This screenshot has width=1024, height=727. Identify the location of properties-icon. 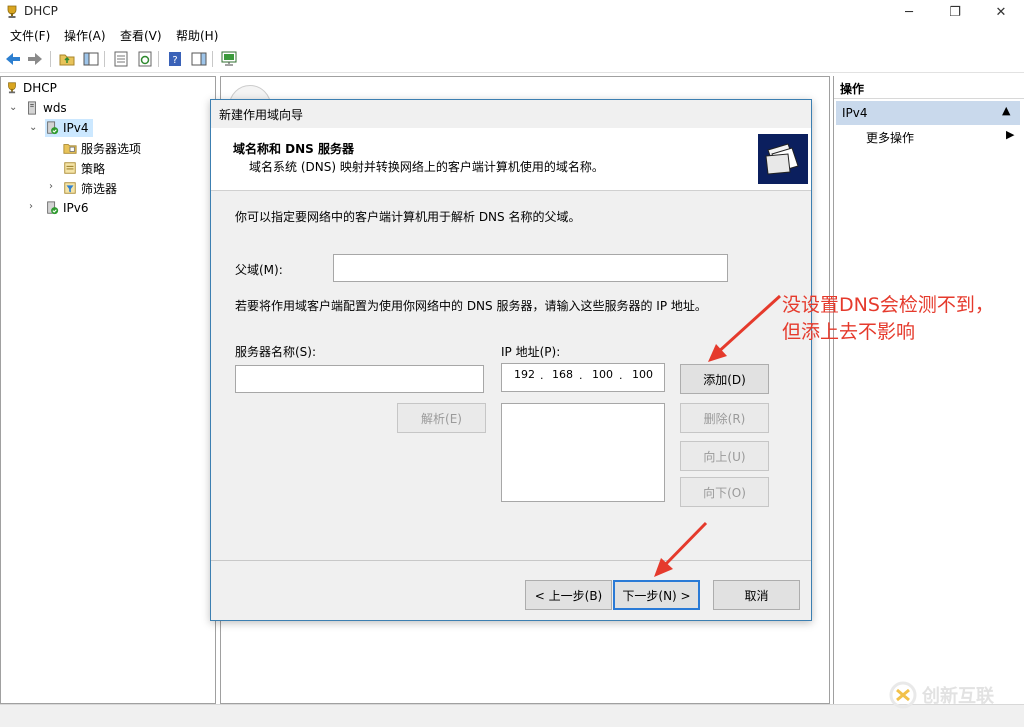
(121, 59).